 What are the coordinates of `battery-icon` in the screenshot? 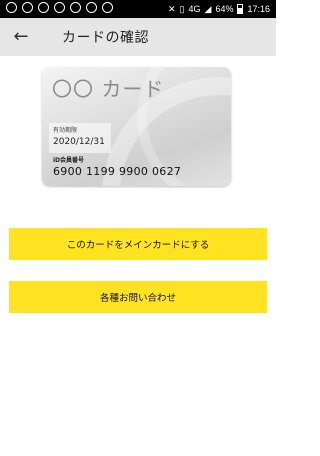 It's located at (240, 9).